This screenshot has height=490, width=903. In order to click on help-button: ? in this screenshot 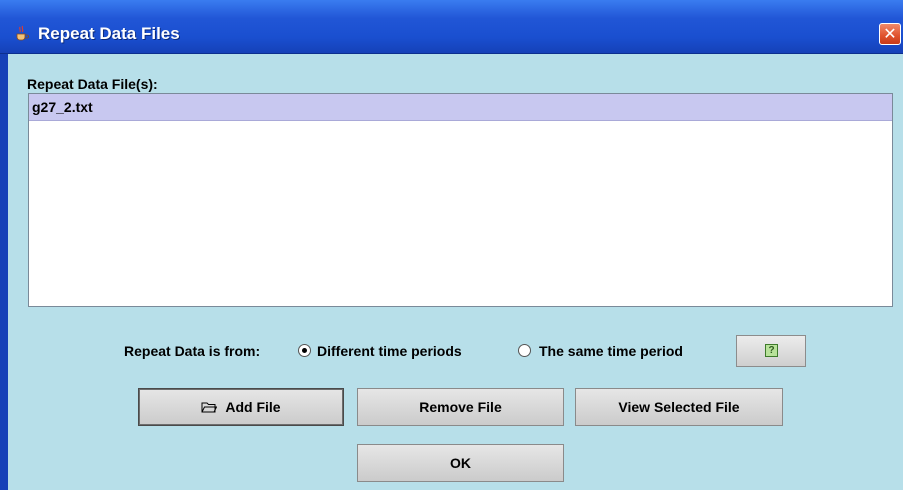, I will do `click(771, 351)`.